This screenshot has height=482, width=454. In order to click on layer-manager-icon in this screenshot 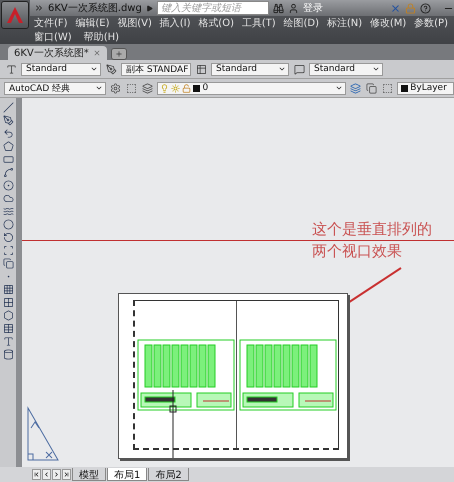, I will do `click(147, 88)`.